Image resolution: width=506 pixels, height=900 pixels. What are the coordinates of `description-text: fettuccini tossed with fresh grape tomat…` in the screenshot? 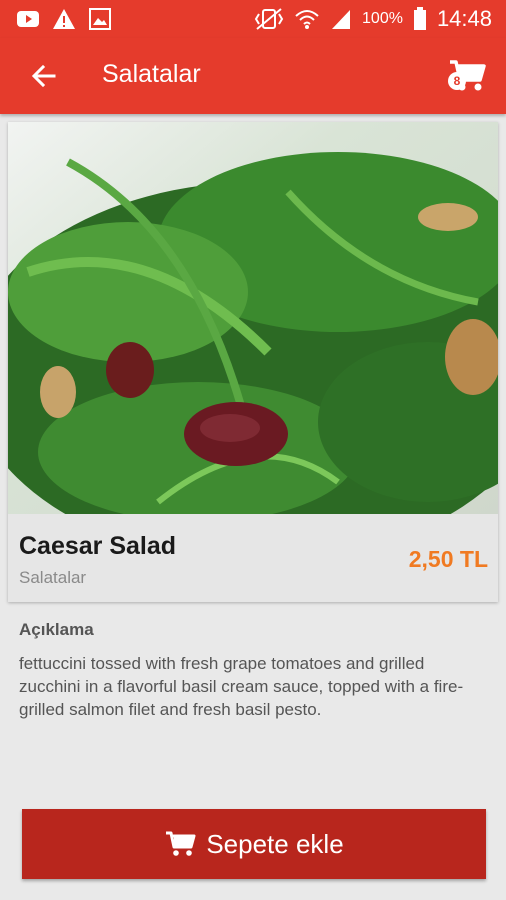 It's located at (241, 686).